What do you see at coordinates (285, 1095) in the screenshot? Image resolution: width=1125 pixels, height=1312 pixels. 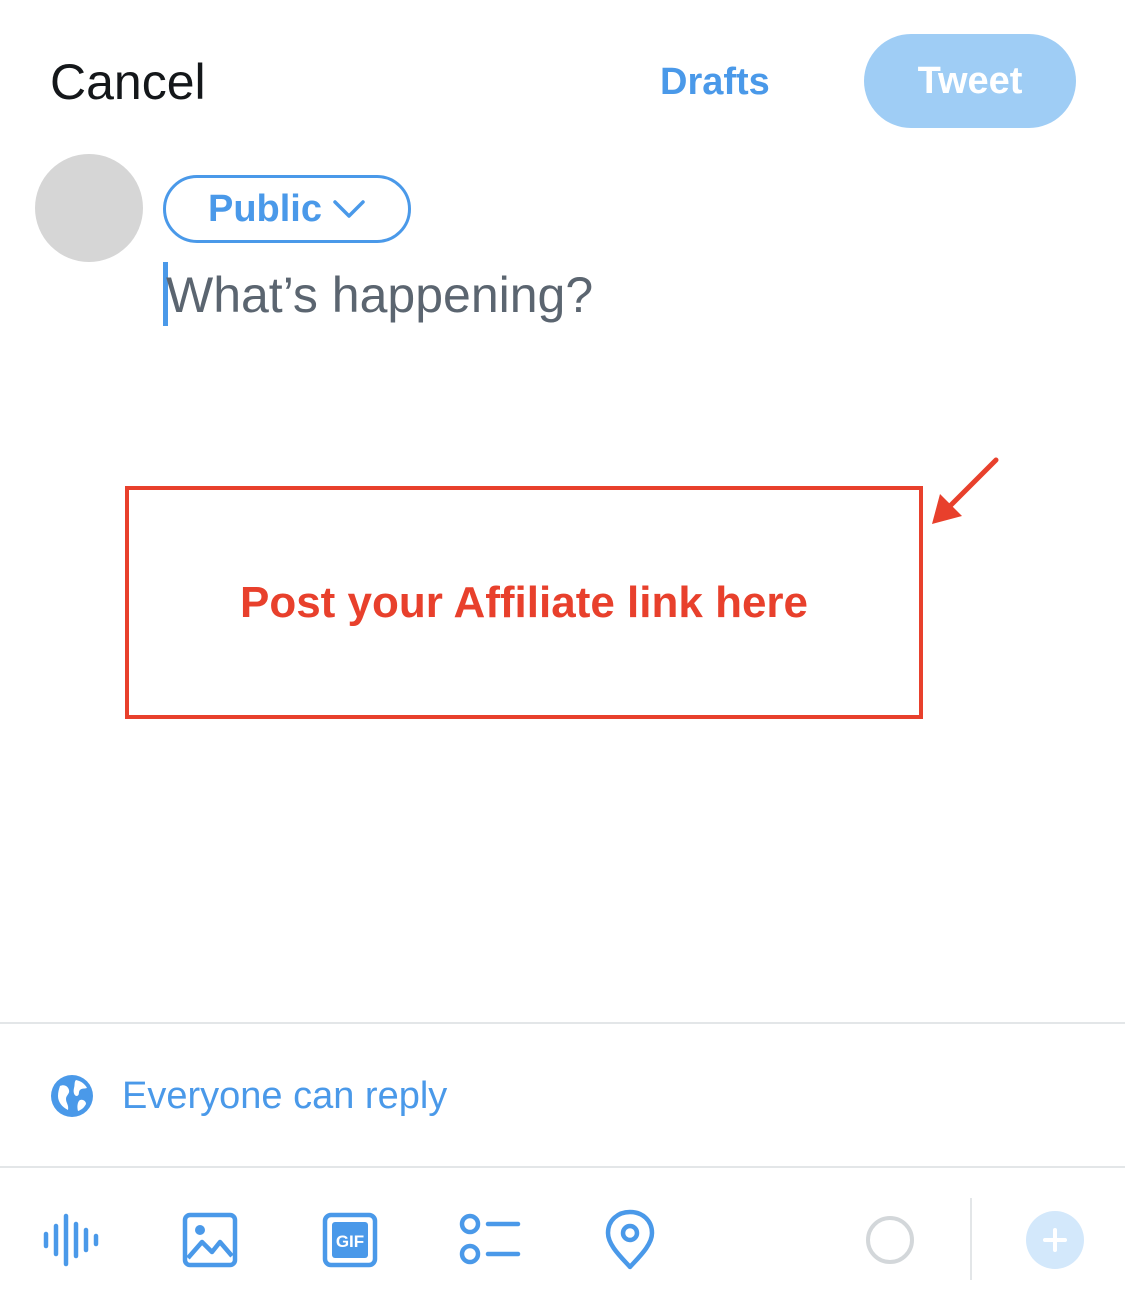 I see `reply-settings-label: Everyone can reply` at bounding box center [285, 1095].